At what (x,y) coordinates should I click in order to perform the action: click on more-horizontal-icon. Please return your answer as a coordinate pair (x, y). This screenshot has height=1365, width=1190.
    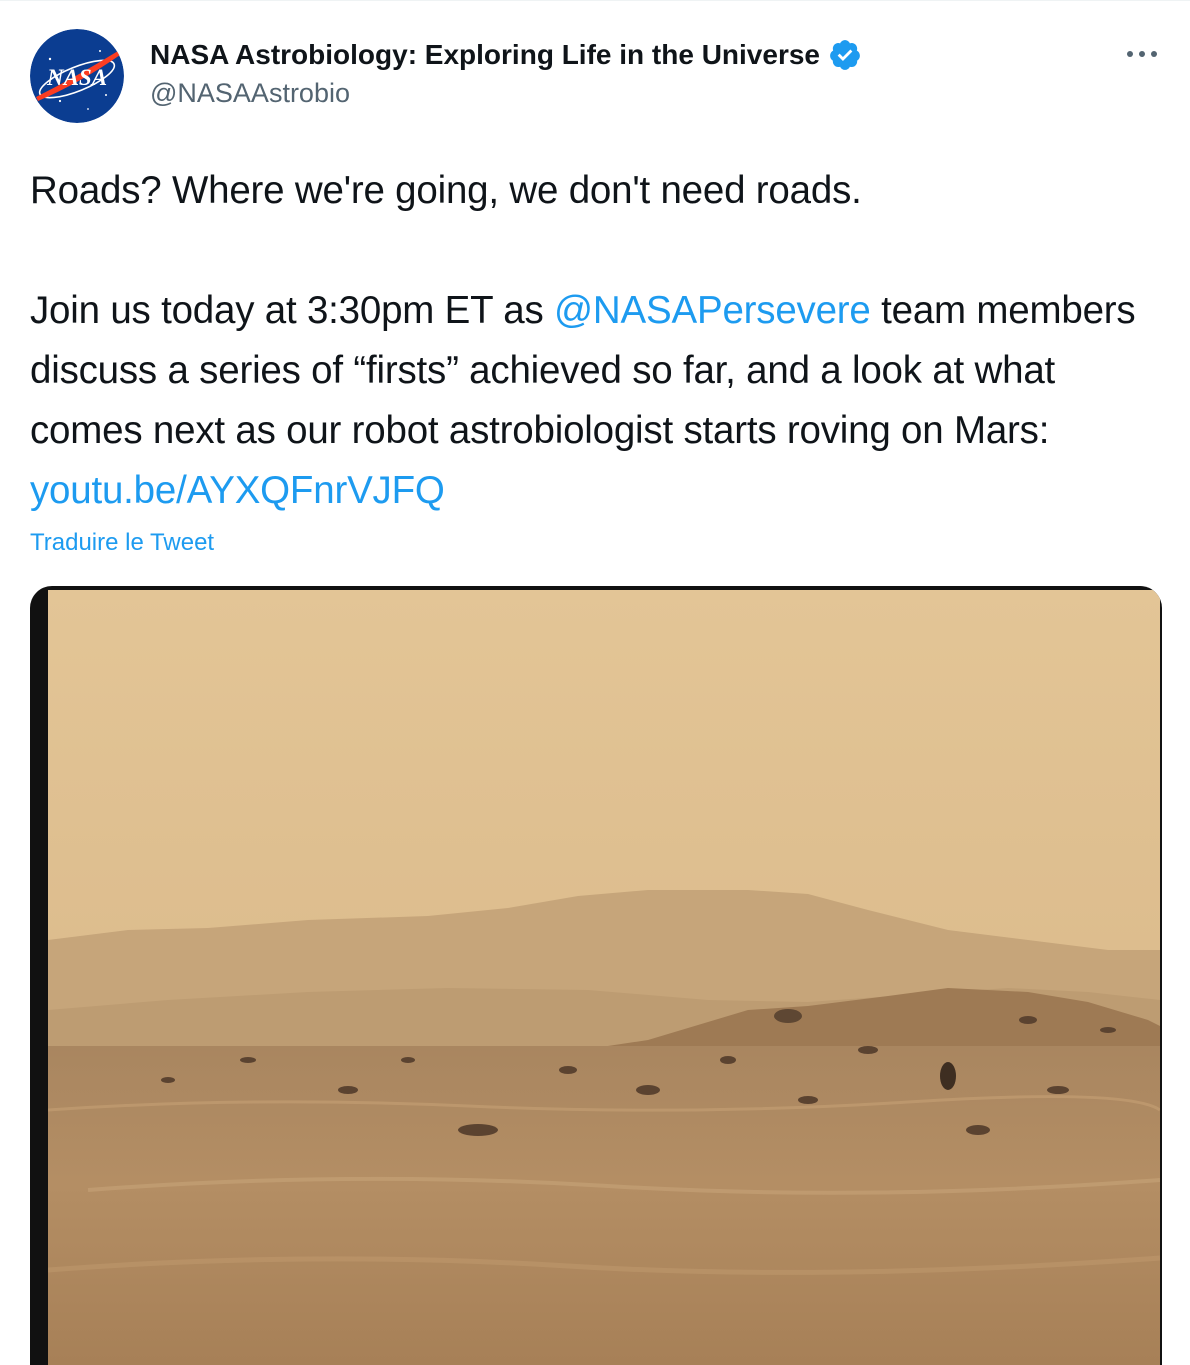
    Looking at the image, I should click on (1142, 54).